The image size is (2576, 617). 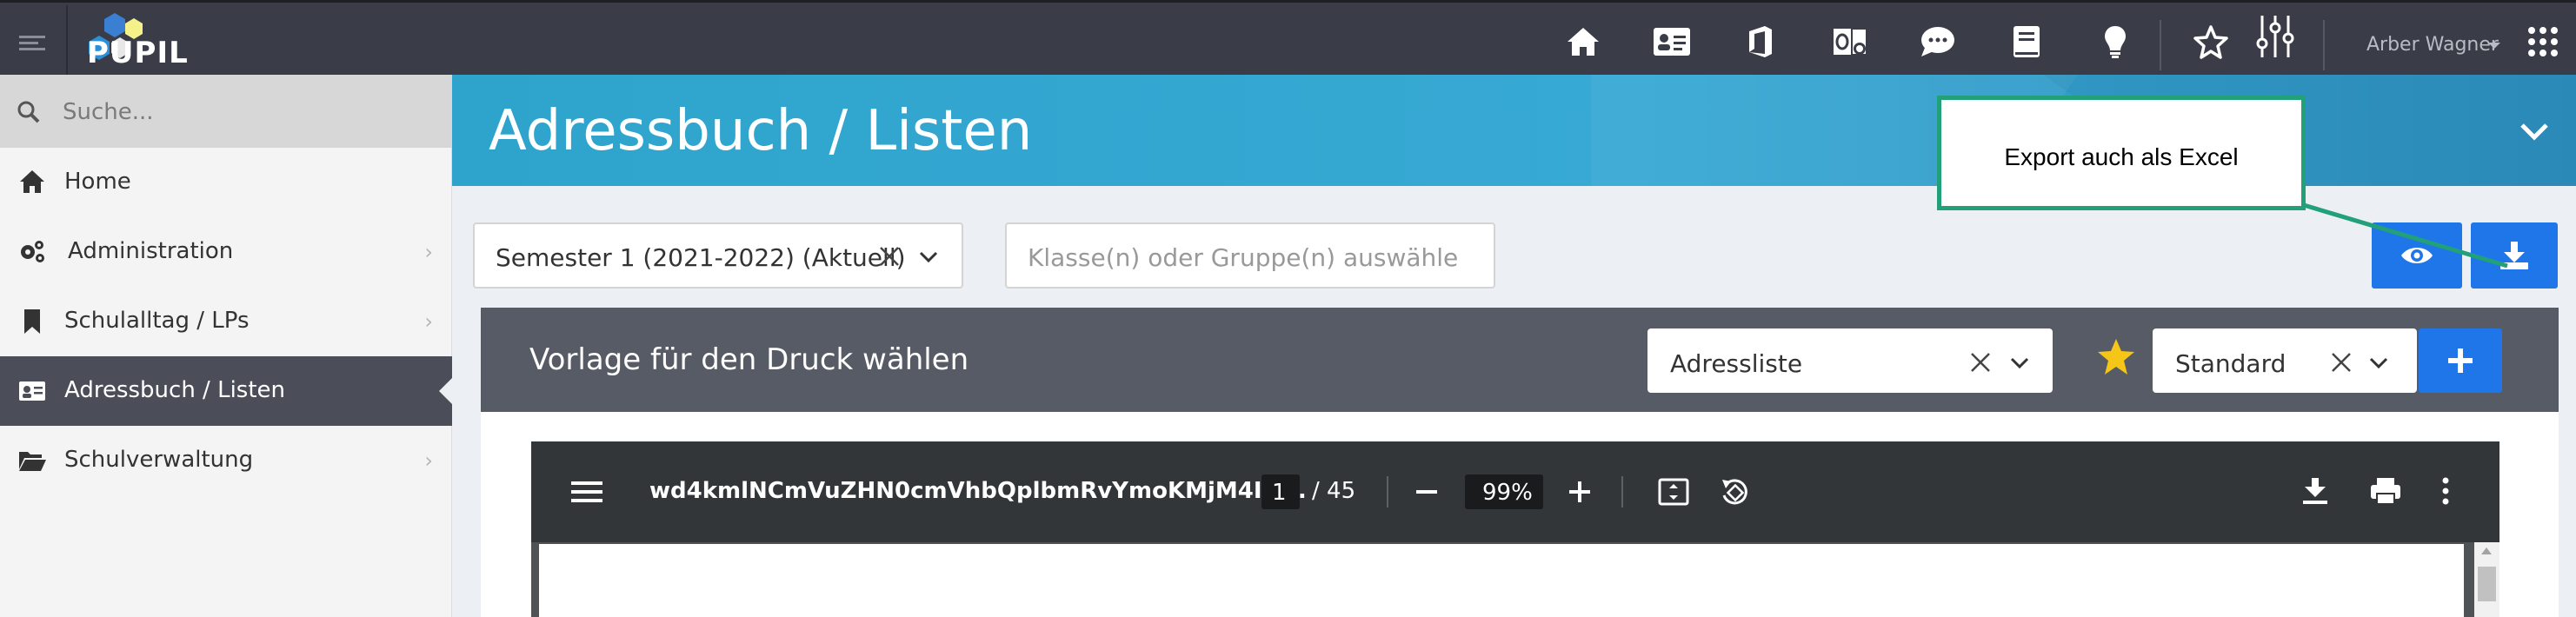 I want to click on more-options-icon, so click(x=2445, y=491).